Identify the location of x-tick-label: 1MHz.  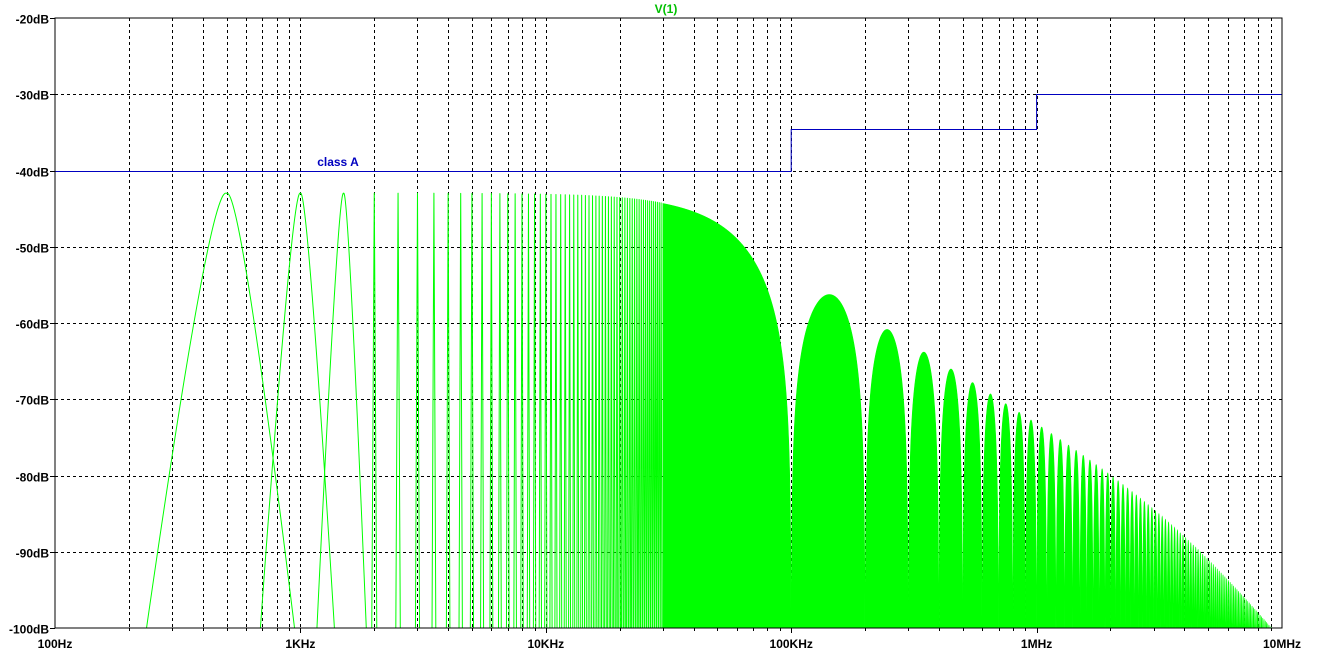
(1036, 644).